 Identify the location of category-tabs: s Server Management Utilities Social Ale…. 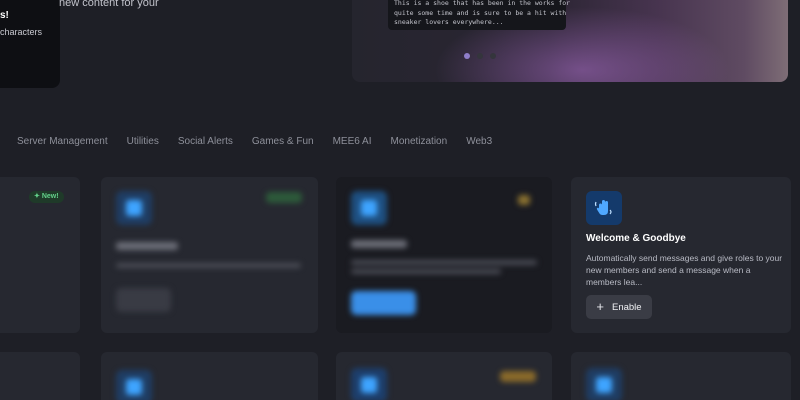
(246, 141).